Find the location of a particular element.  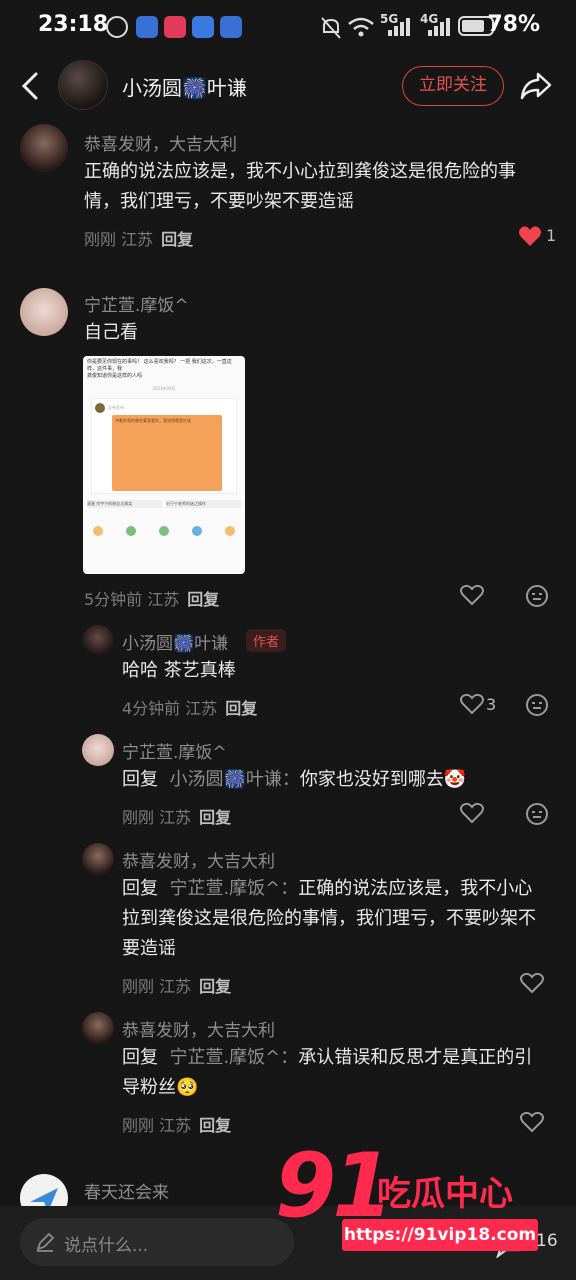

status-time: 23:18 is located at coordinates (73, 24).